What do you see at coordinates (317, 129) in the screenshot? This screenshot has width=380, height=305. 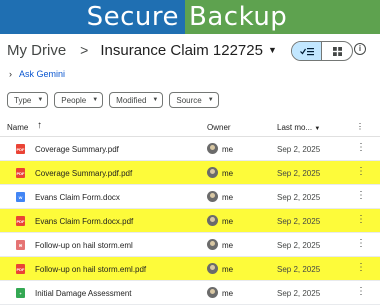 I see `sort-caret-icon: ▼` at bounding box center [317, 129].